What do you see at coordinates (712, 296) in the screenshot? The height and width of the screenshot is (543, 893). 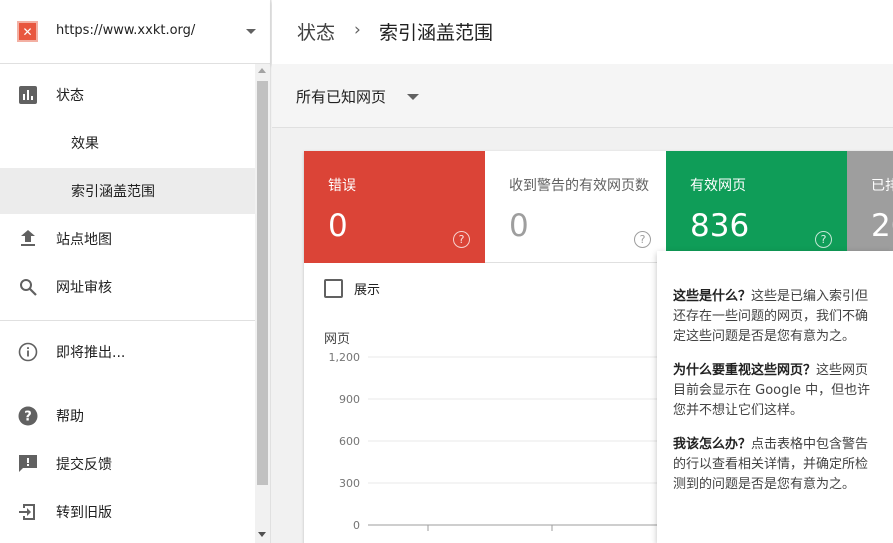 I see `tooltip-question: 这些是什么？` at bounding box center [712, 296].